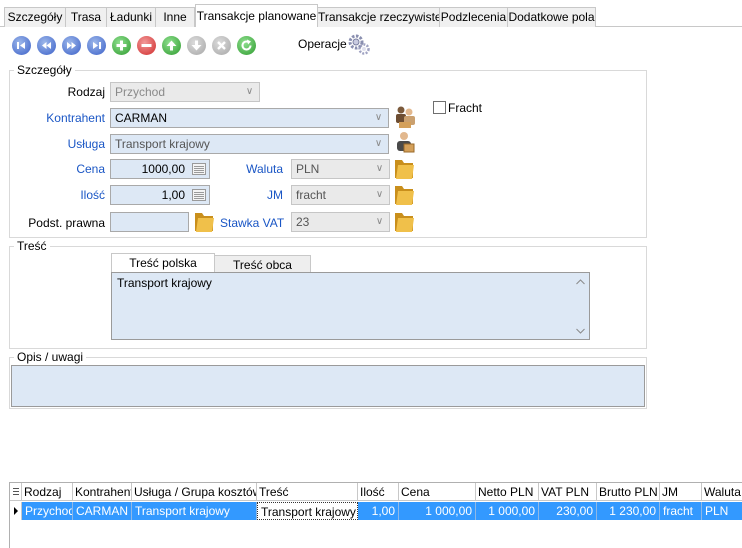 Image resolution: width=742 pixels, height=548 pixels. Describe the element at coordinates (405, 117) in the screenshot. I see `contractor-people-icon` at that location.